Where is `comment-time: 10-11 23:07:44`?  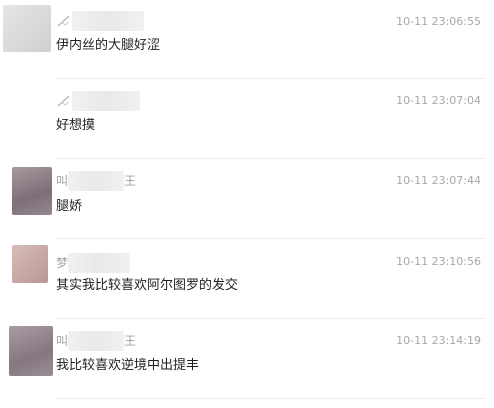 comment-time: 10-11 23:07:44 is located at coordinates (438, 180).